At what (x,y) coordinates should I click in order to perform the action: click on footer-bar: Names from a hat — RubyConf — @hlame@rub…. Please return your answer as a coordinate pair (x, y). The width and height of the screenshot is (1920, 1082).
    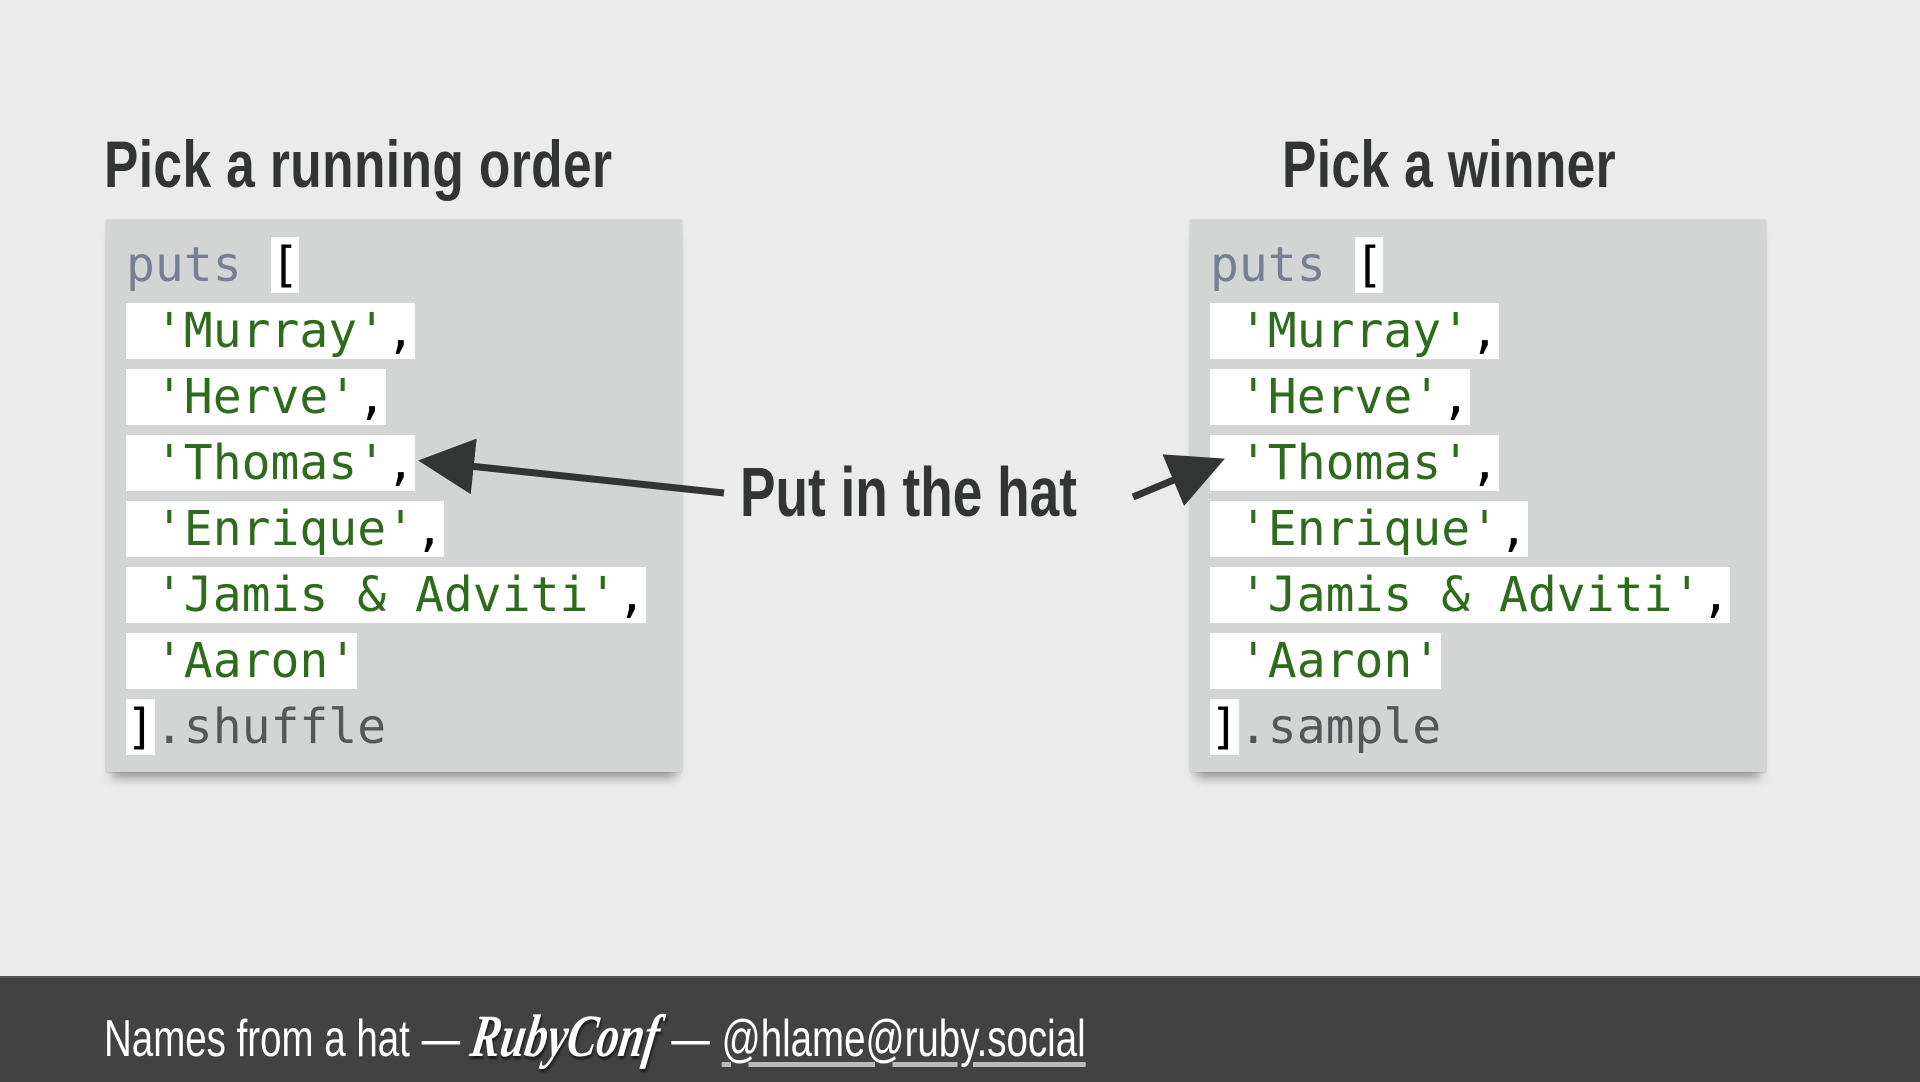
    Looking at the image, I should click on (960, 1029).